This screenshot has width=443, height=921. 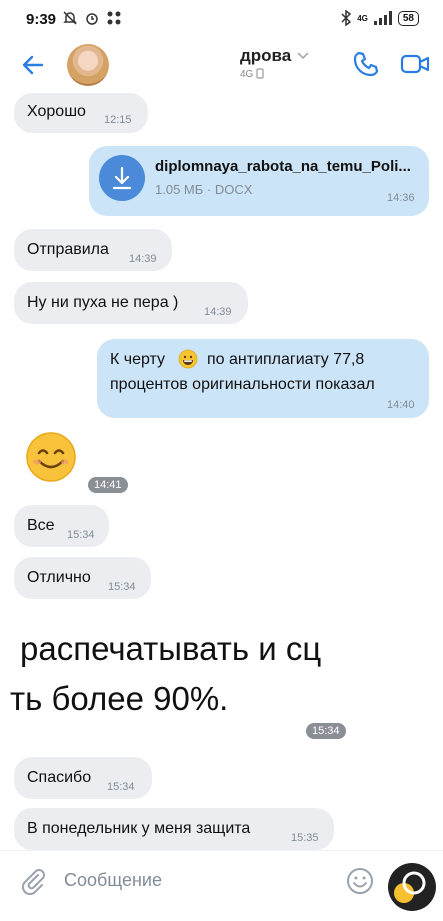 I want to click on message-text: Ну ни пуха не пера ), so click(x=103, y=302).